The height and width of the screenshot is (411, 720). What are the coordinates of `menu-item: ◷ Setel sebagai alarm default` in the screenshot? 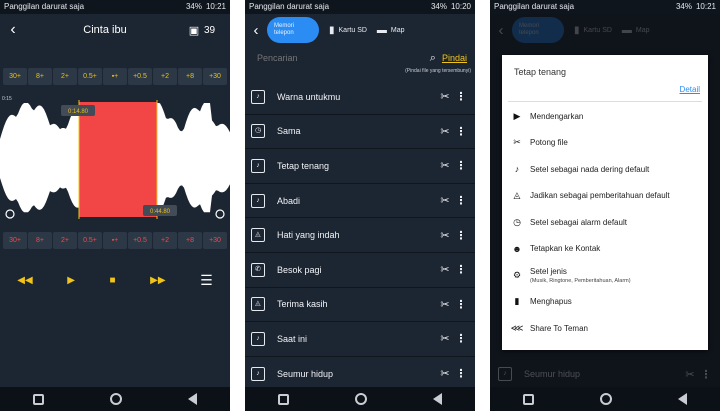 It's located at (605, 222).